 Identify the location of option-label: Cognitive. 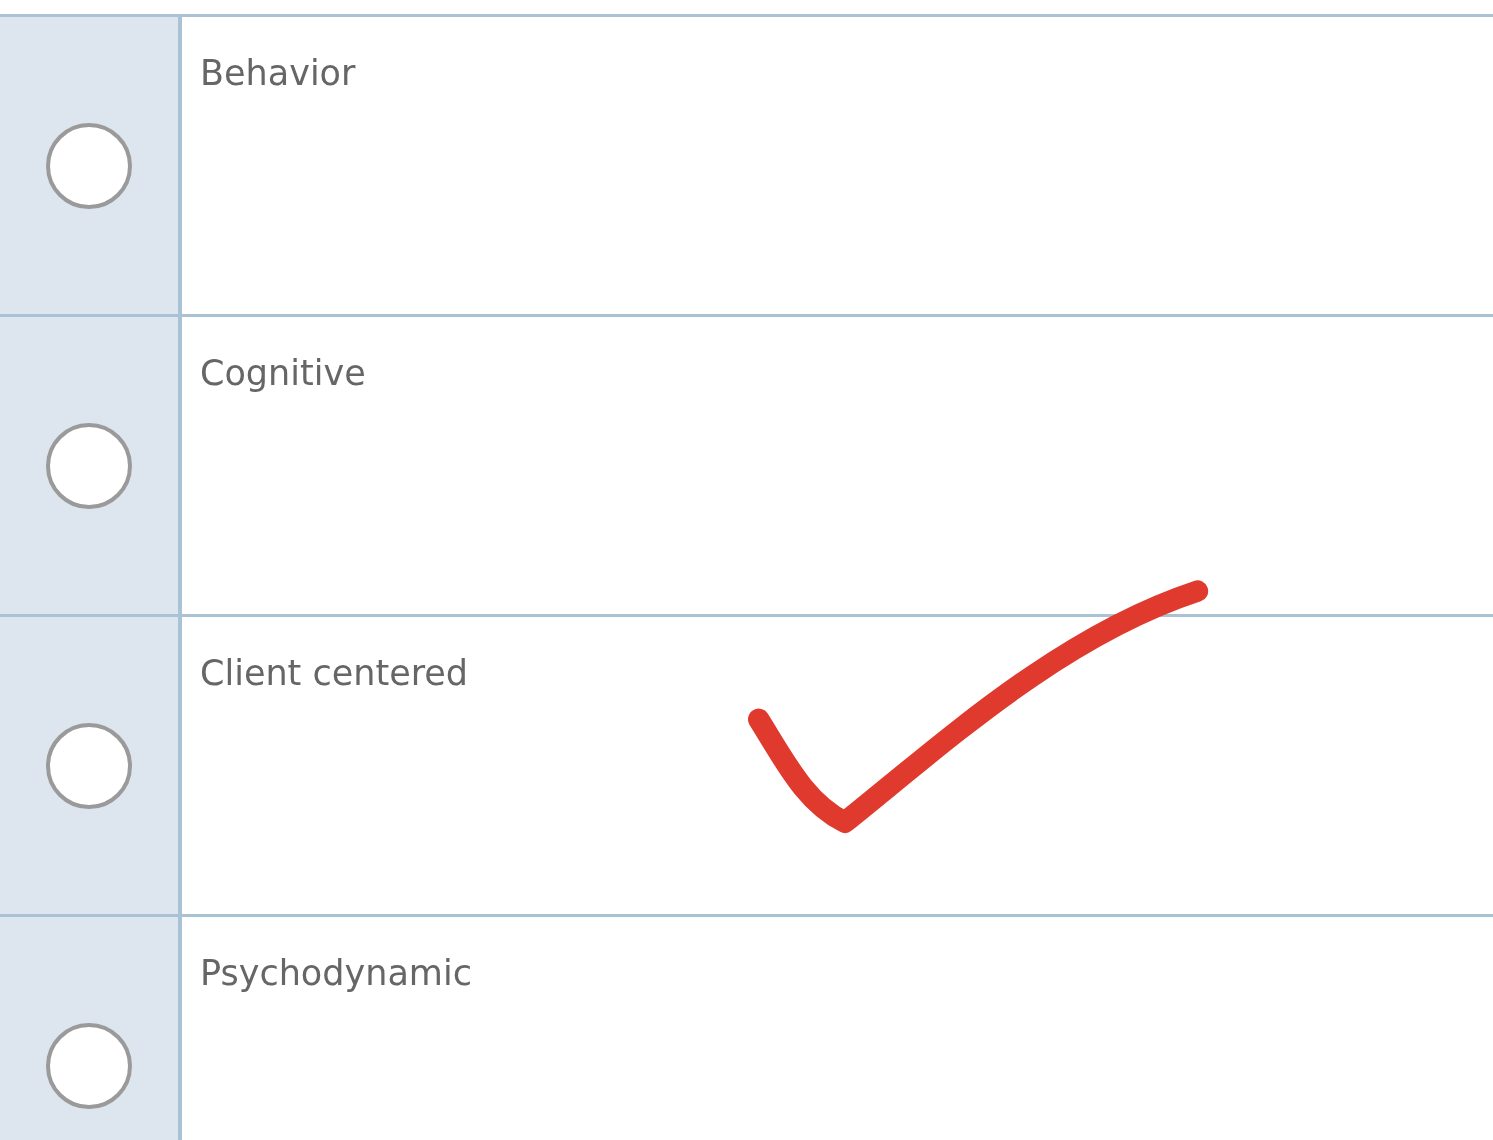
(283, 373).